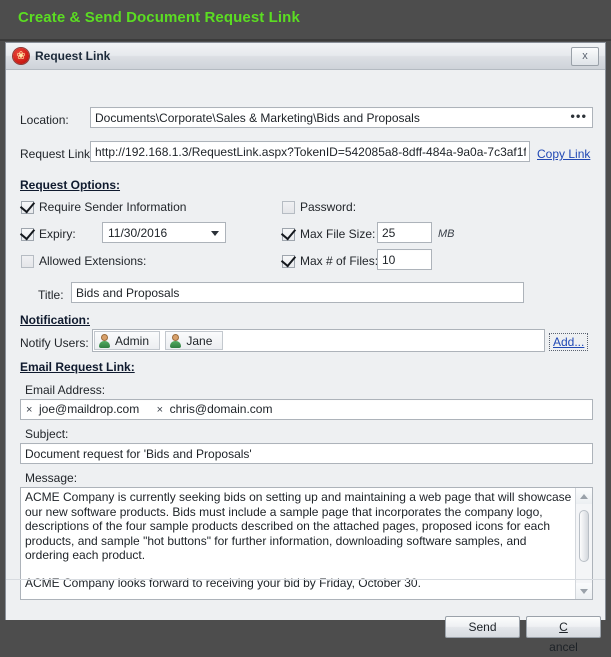 This screenshot has height=657, width=611. Describe the element at coordinates (27, 207) in the screenshot. I see `require-sender-checkbox` at that location.